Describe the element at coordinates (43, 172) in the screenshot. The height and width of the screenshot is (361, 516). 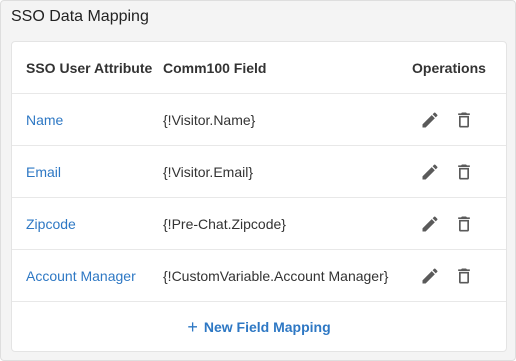
I see `attribute-link: Email` at that location.